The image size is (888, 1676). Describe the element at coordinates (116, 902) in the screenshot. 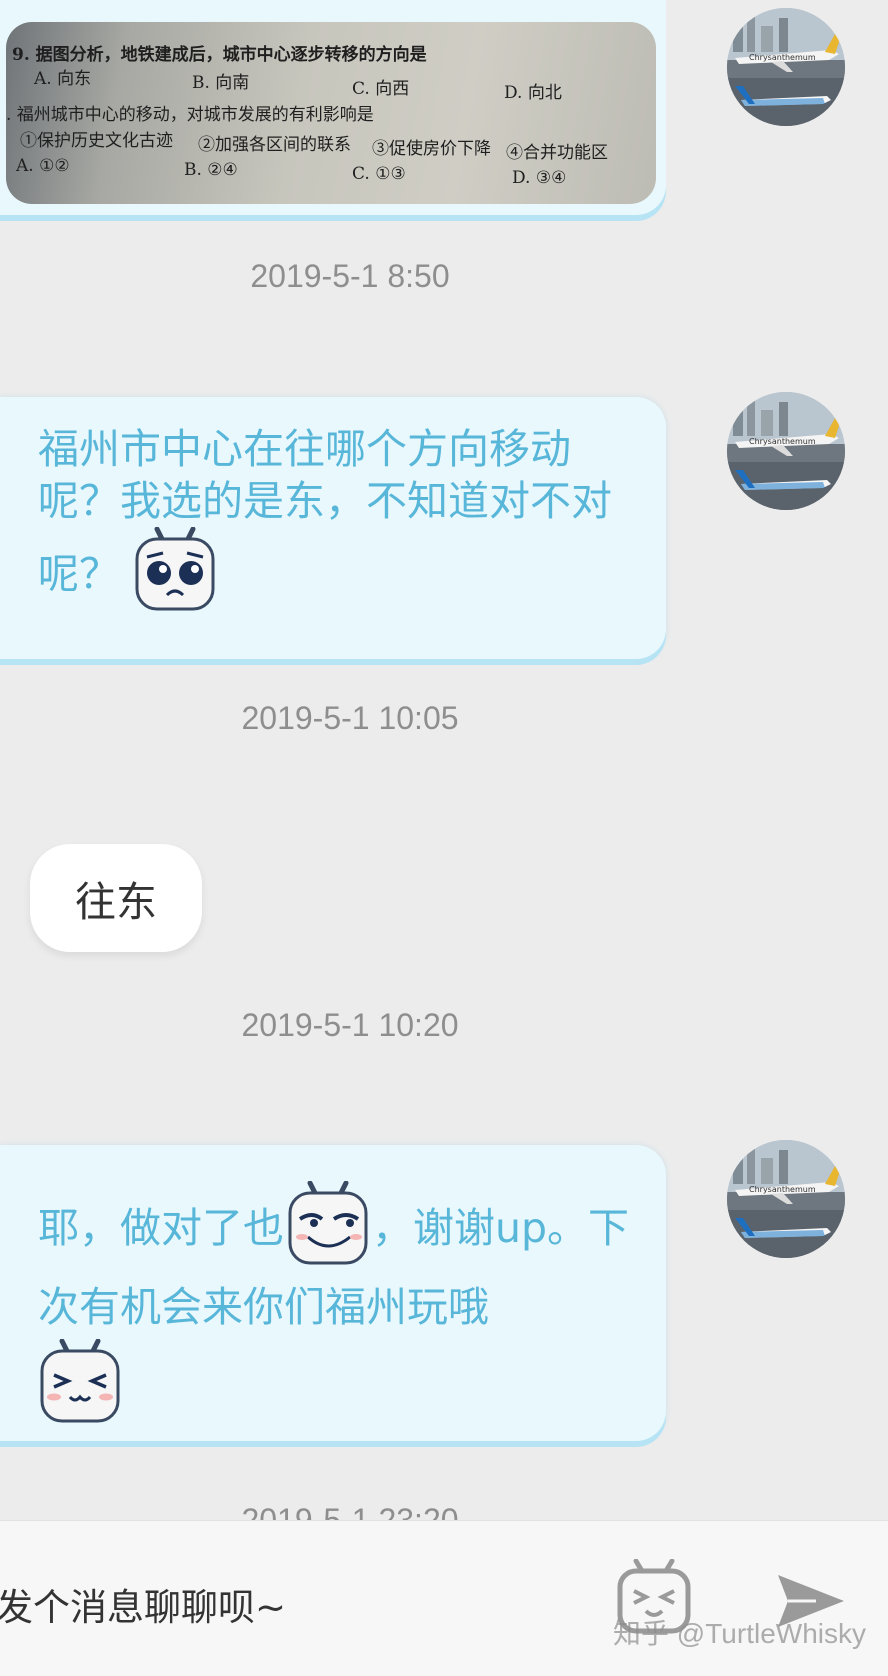

I see `message-text: 往东` at that location.